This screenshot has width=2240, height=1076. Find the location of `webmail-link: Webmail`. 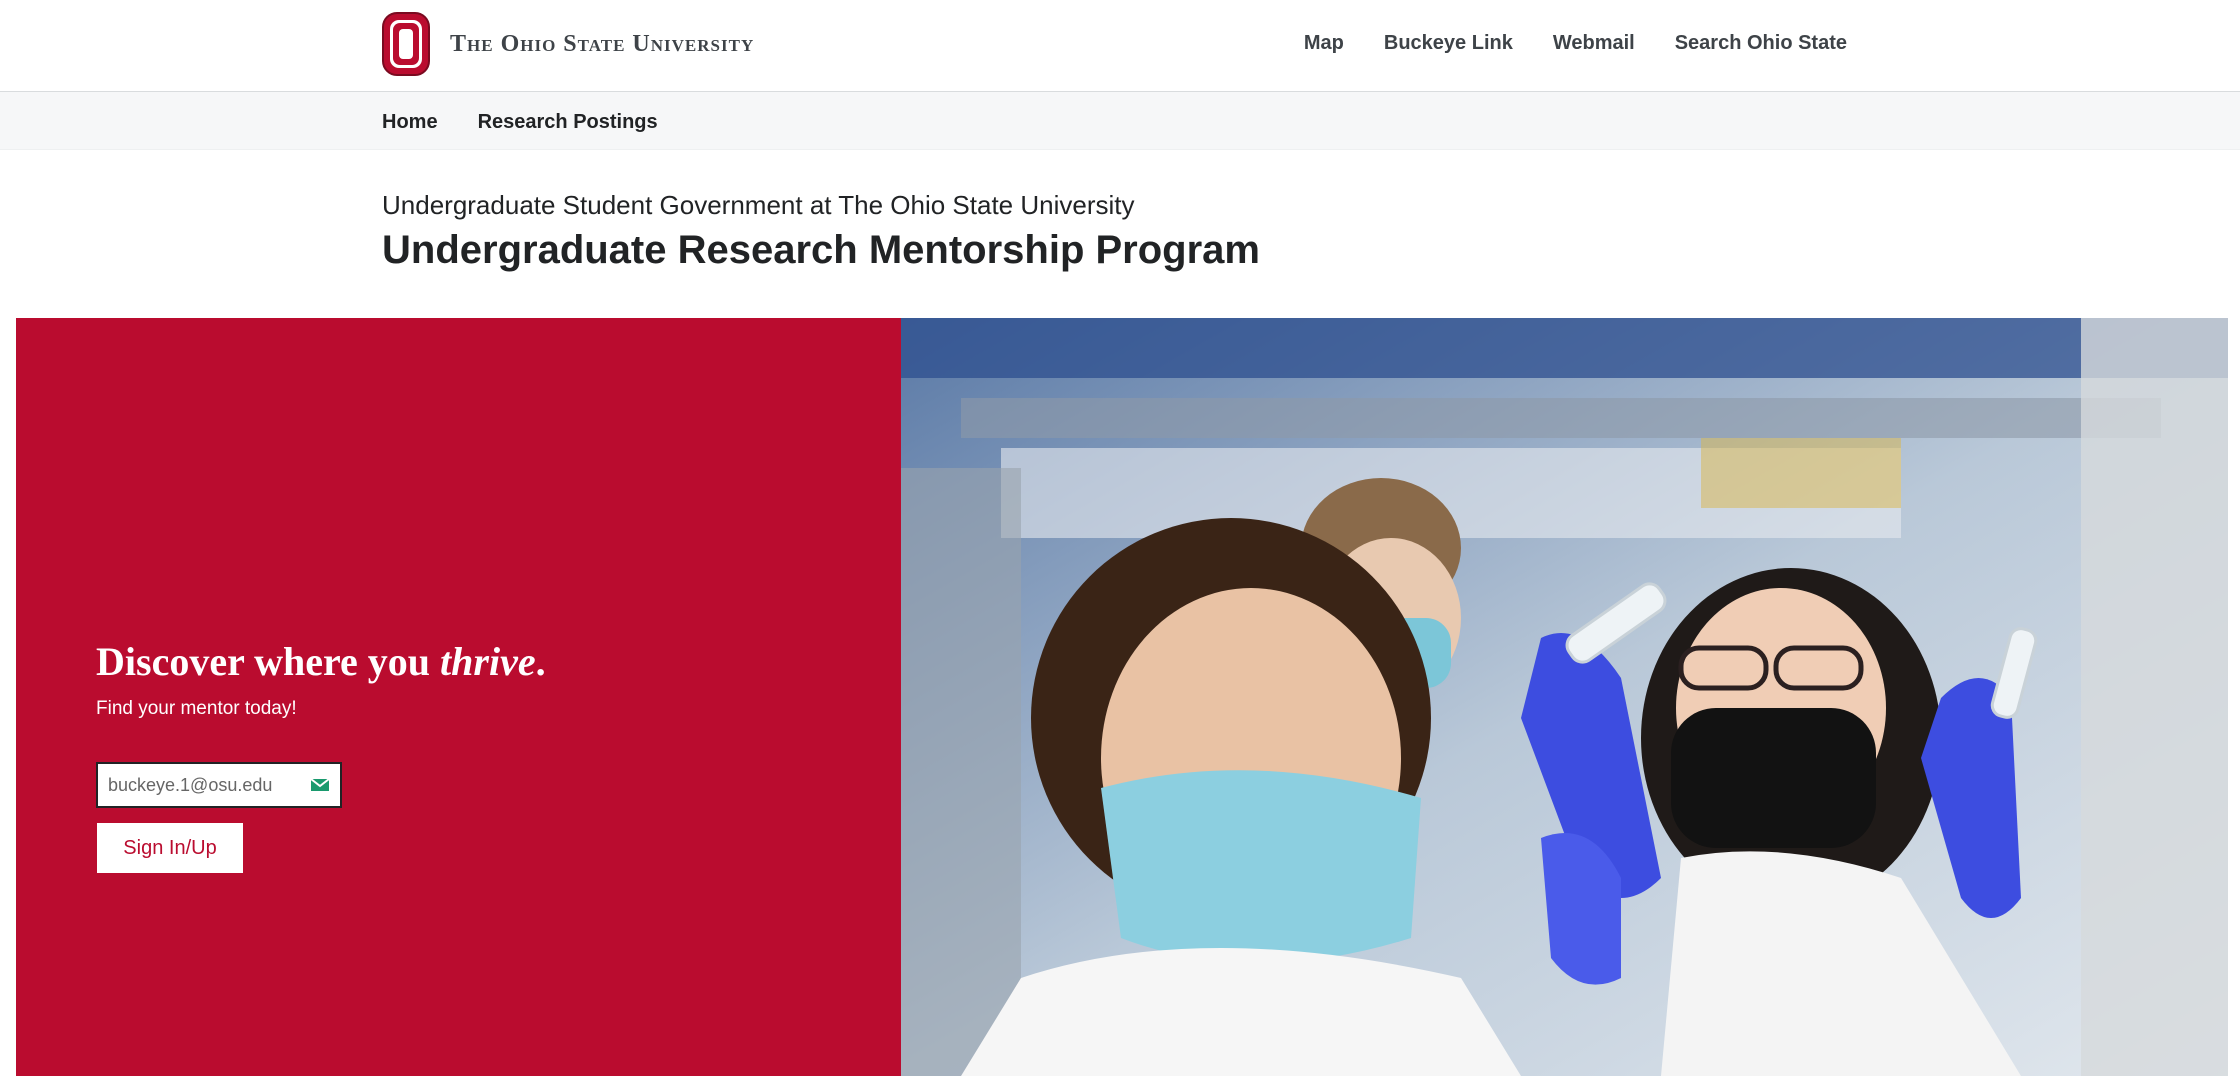

webmail-link: Webmail is located at coordinates (1594, 43).